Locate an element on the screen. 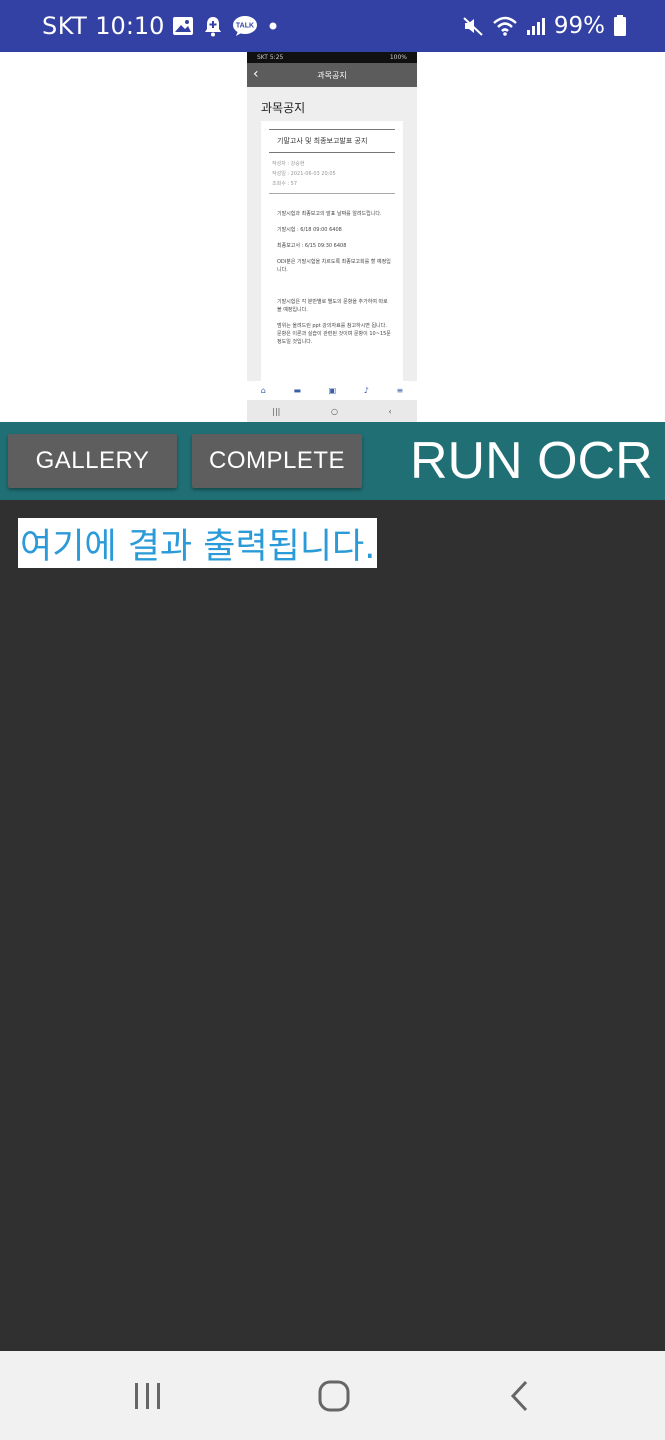 Image resolution: width=665 pixels, height=1440 pixels. preview-paragraph: 기말시험 : 6/18 09:00 6408 is located at coordinates (309, 230).